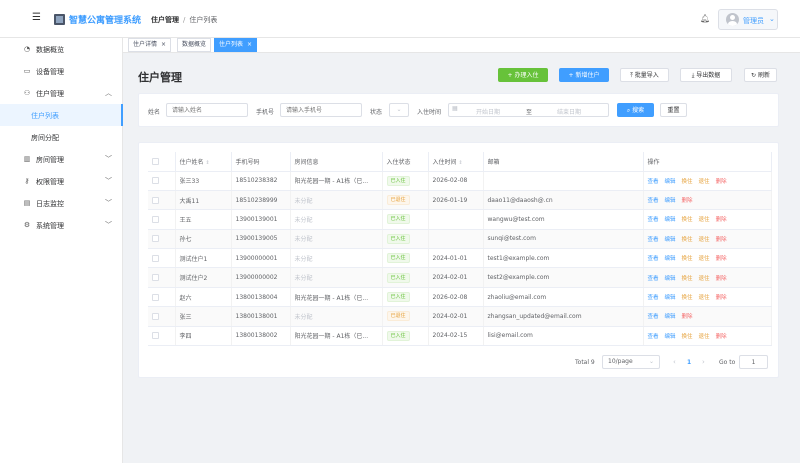 The width and height of the screenshot is (800, 463). What do you see at coordinates (61, 93) in the screenshot?
I see `sidebar-item-residents: ⚇ 住户管理 ︿` at bounding box center [61, 93].